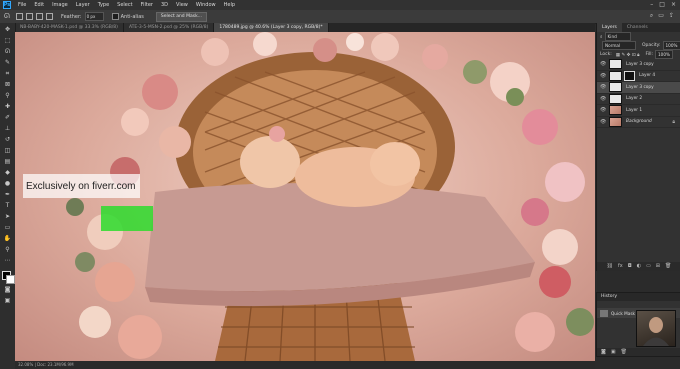 This screenshot has width=680, height=369. I want to click on baby-head, so click(270, 162).